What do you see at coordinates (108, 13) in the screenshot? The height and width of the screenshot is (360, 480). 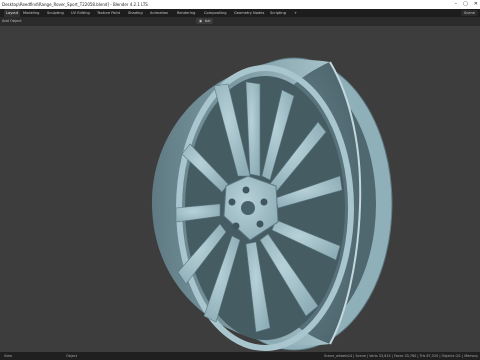 I see `tab-texture-paint: Texture Paint` at bounding box center [108, 13].